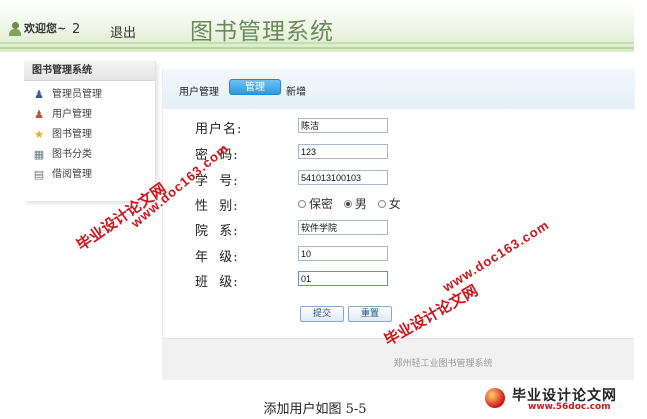  Describe the element at coordinates (72, 134) in the screenshot. I see `sidebar-item-label: 图书管理` at that location.